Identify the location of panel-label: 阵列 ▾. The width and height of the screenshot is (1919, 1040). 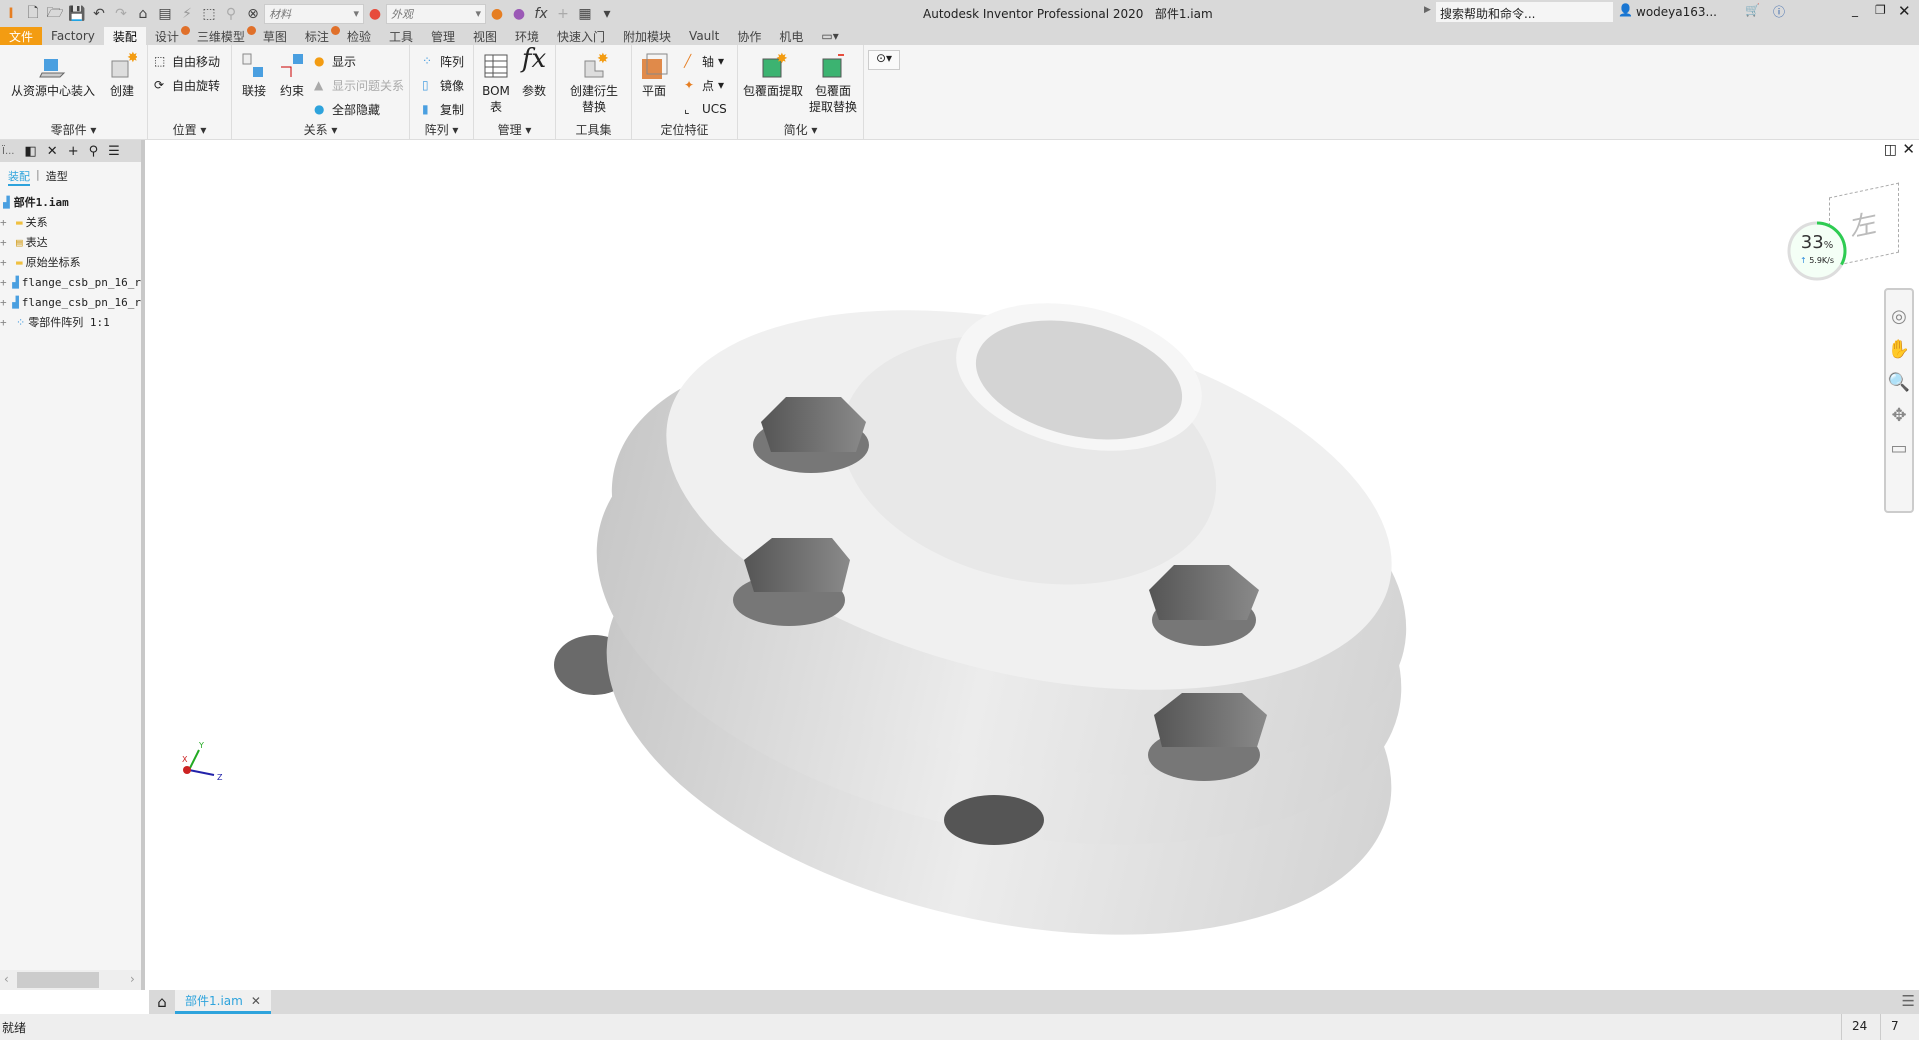
(441, 129).